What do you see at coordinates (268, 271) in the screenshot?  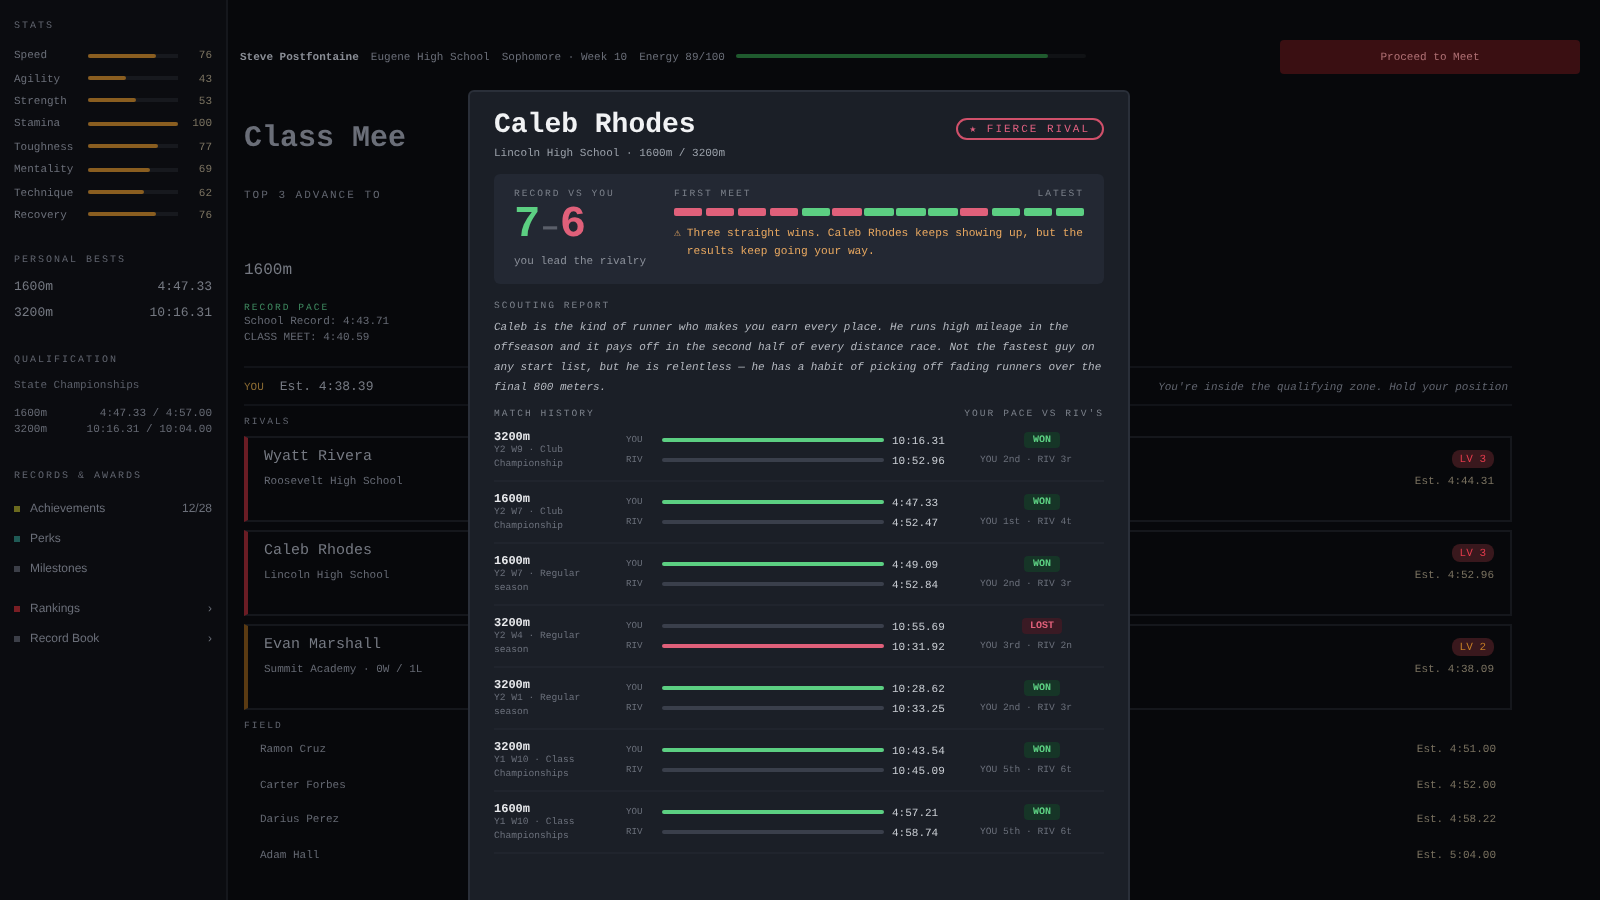 I see `event-title: 1600m` at bounding box center [268, 271].